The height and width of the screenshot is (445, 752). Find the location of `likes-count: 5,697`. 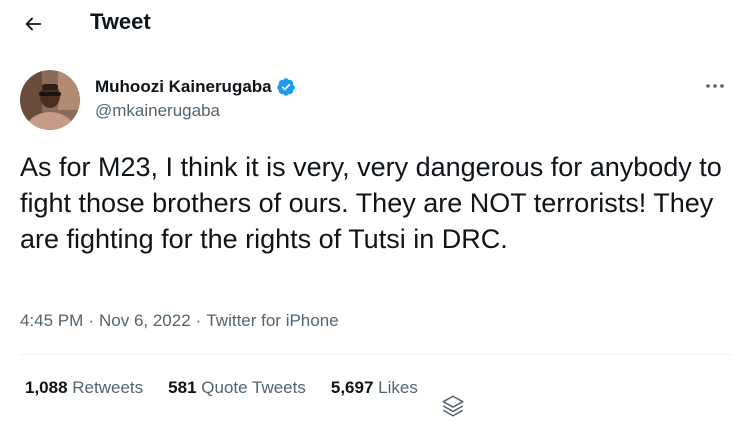

likes-count: 5,697 is located at coordinates (352, 387).